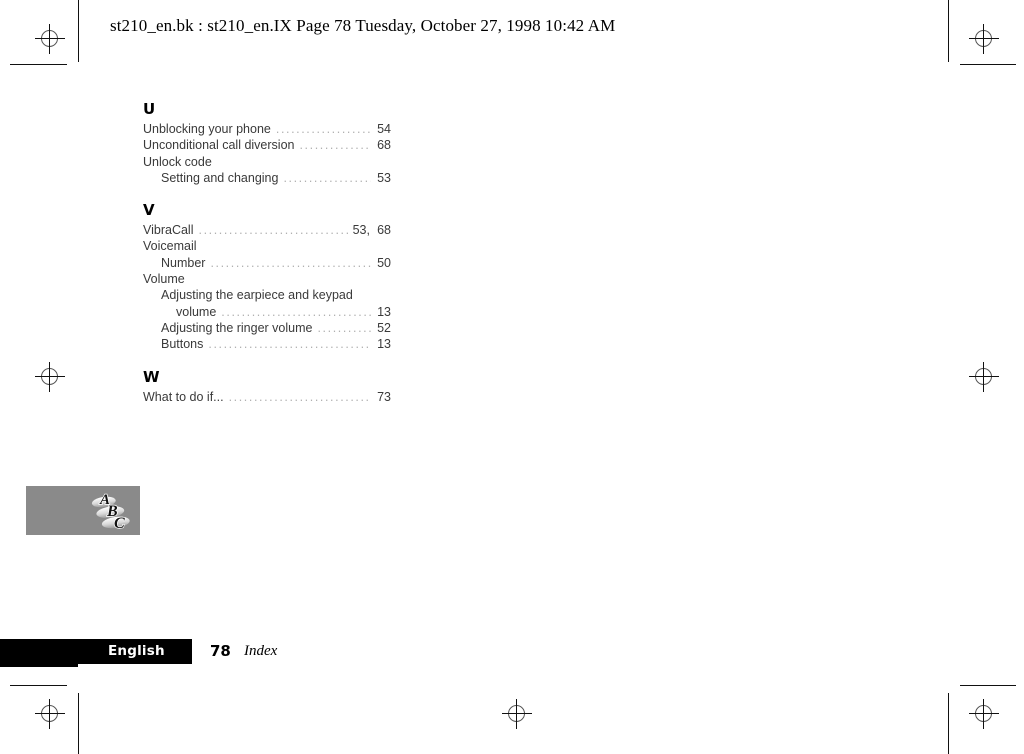 The image size is (1024, 754). I want to click on index-section-letter: W, so click(151, 376).